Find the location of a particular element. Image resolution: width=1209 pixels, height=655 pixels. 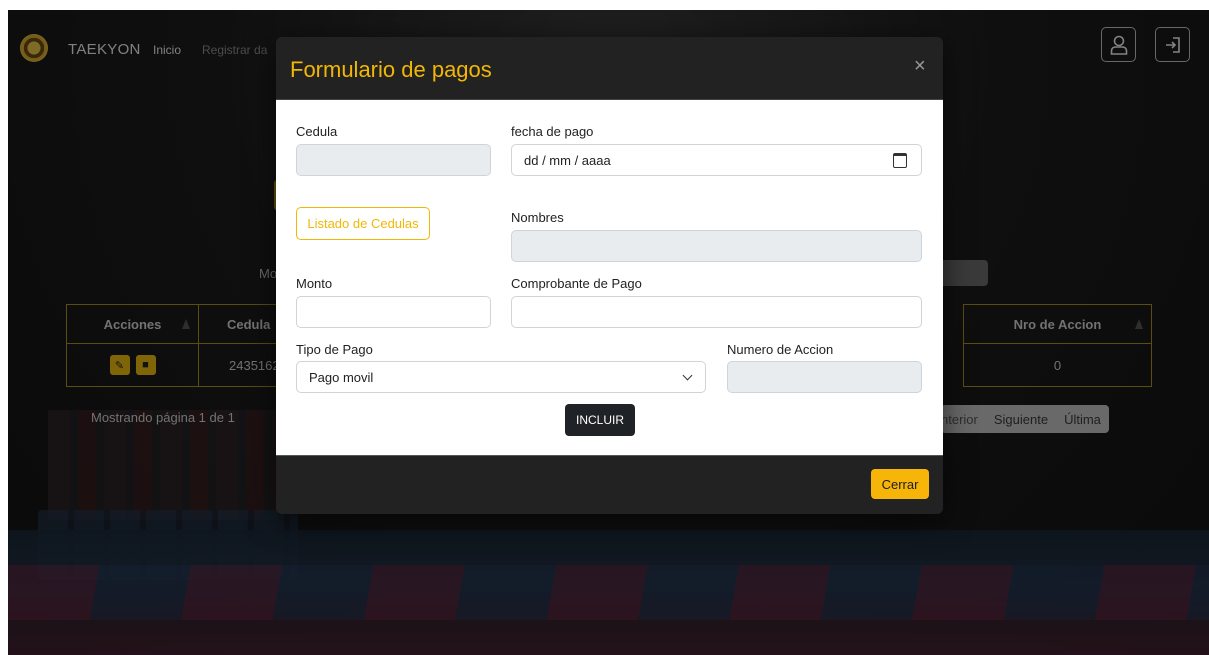

tipo-pago-label: Tipo de Pago is located at coordinates (334, 349).